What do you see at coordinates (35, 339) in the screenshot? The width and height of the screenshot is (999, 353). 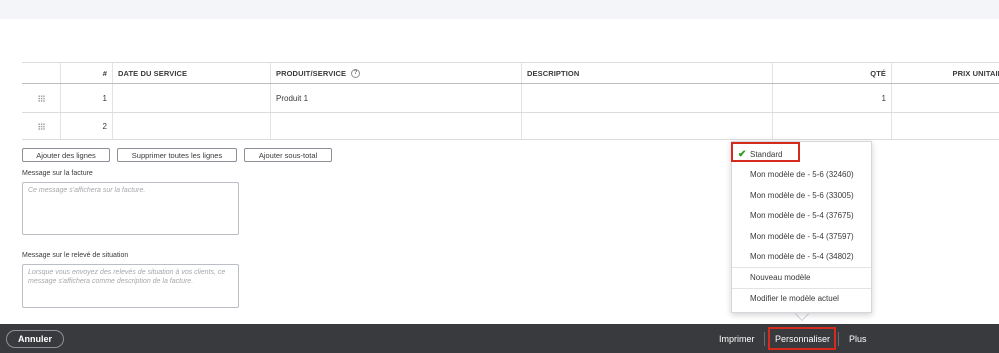 I see `cancel-button: Annuler` at bounding box center [35, 339].